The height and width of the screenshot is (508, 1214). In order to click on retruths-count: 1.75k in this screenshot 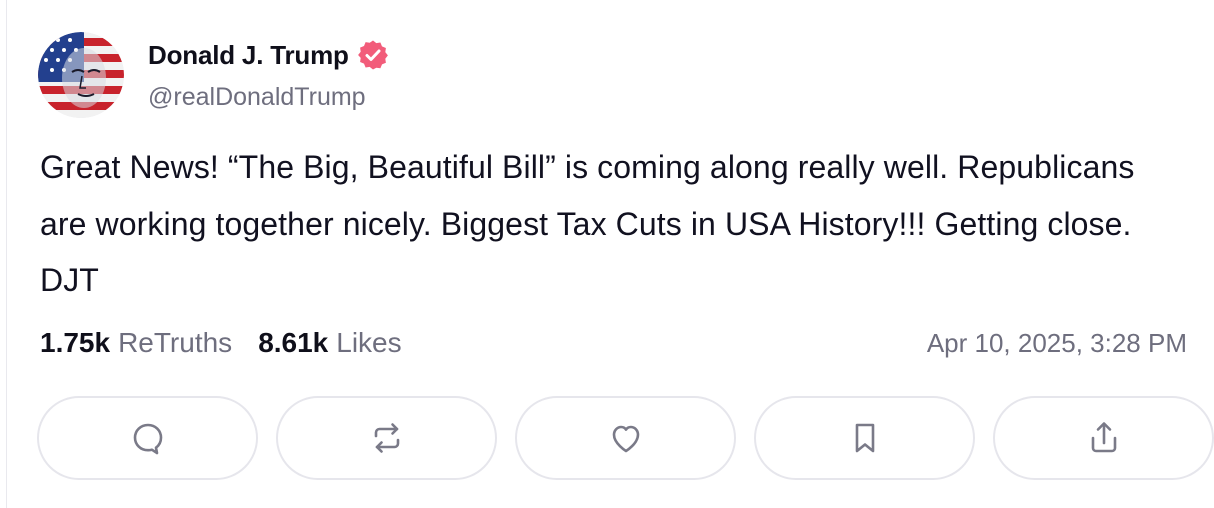, I will do `click(75, 343)`.